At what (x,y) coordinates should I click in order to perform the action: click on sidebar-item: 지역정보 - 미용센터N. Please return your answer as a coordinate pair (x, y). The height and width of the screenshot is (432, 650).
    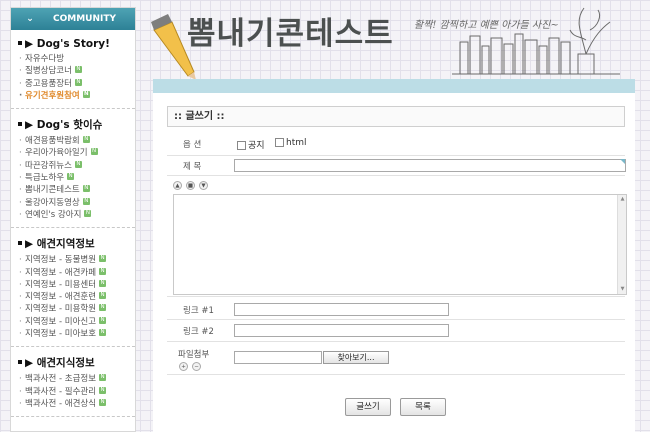
    Looking at the image, I should click on (73, 285).